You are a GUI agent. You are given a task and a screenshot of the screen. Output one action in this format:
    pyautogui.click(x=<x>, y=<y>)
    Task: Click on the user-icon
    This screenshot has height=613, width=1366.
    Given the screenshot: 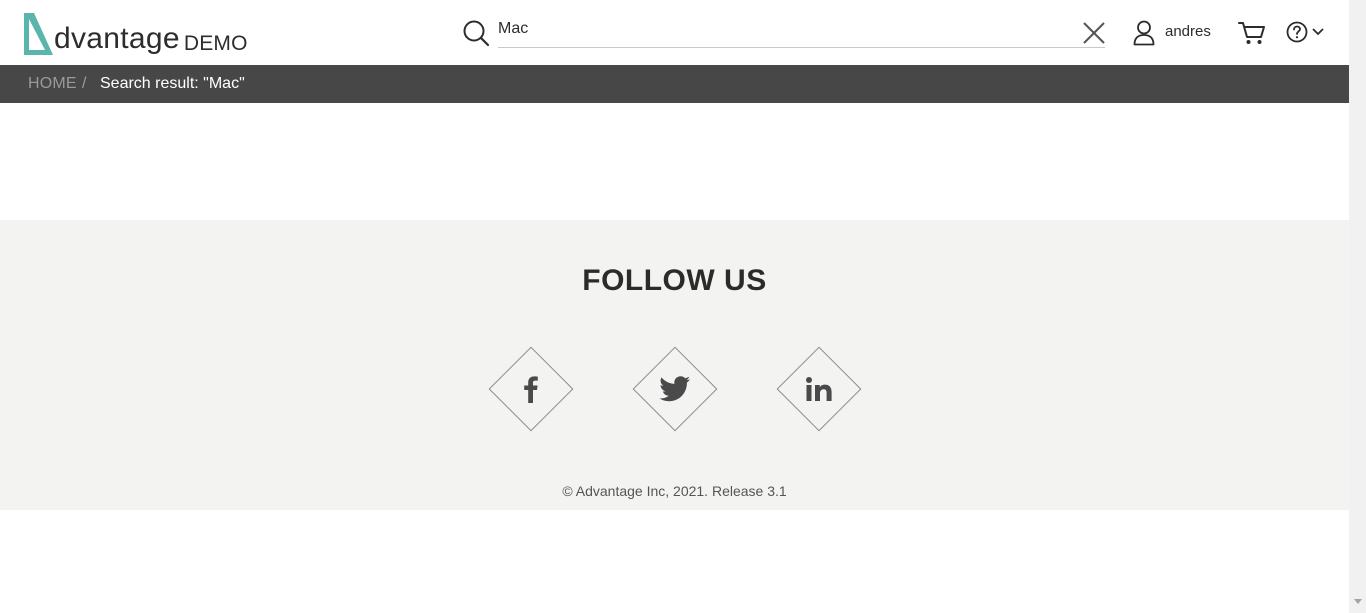 What is the action you would take?
    pyautogui.click(x=1144, y=33)
    